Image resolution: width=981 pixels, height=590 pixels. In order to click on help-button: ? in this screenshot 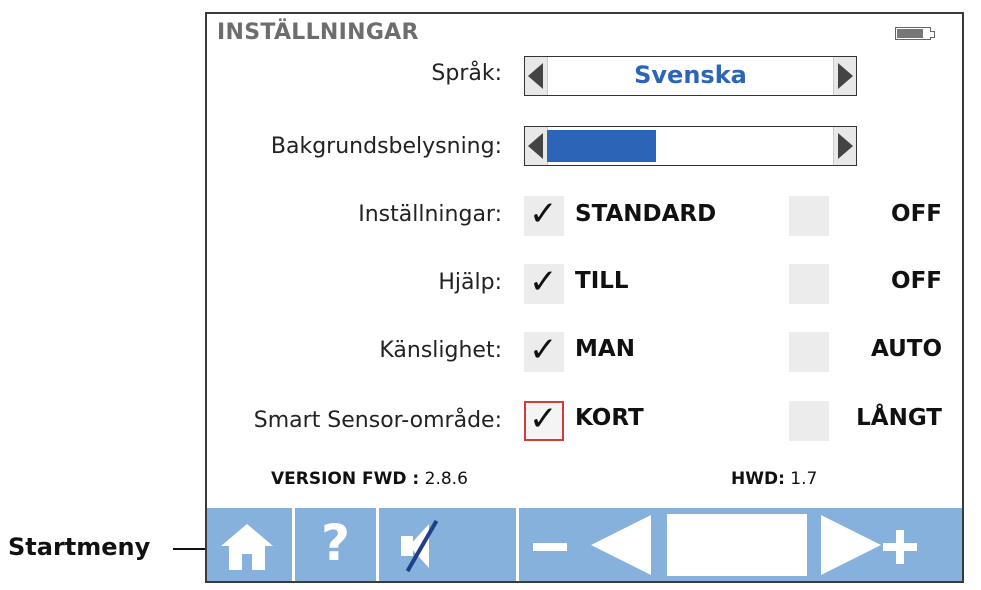, I will do `click(337, 544)`.